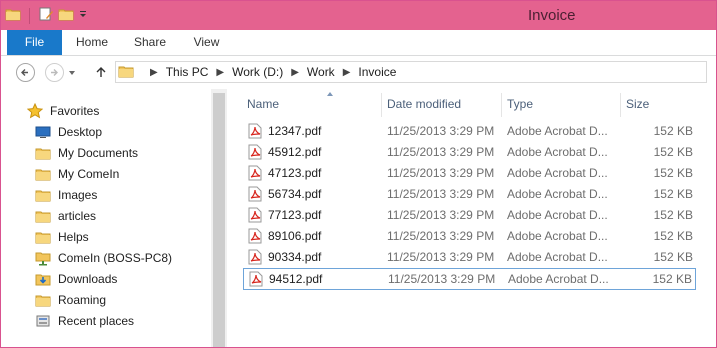 The width and height of the screenshot is (717, 348). Describe the element at coordinates (377, 72) in the screenshot. I see `breadcrumb-invoice: Invoice` at that location.